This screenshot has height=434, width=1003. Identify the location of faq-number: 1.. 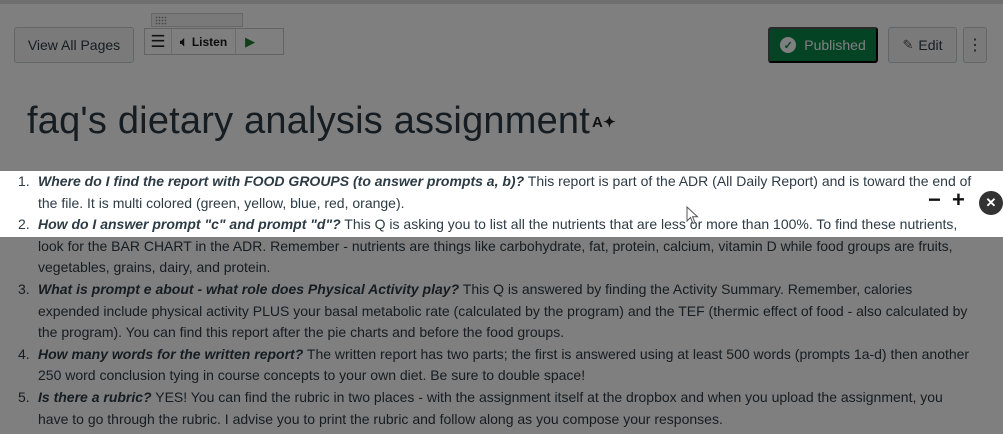
(24, 181).